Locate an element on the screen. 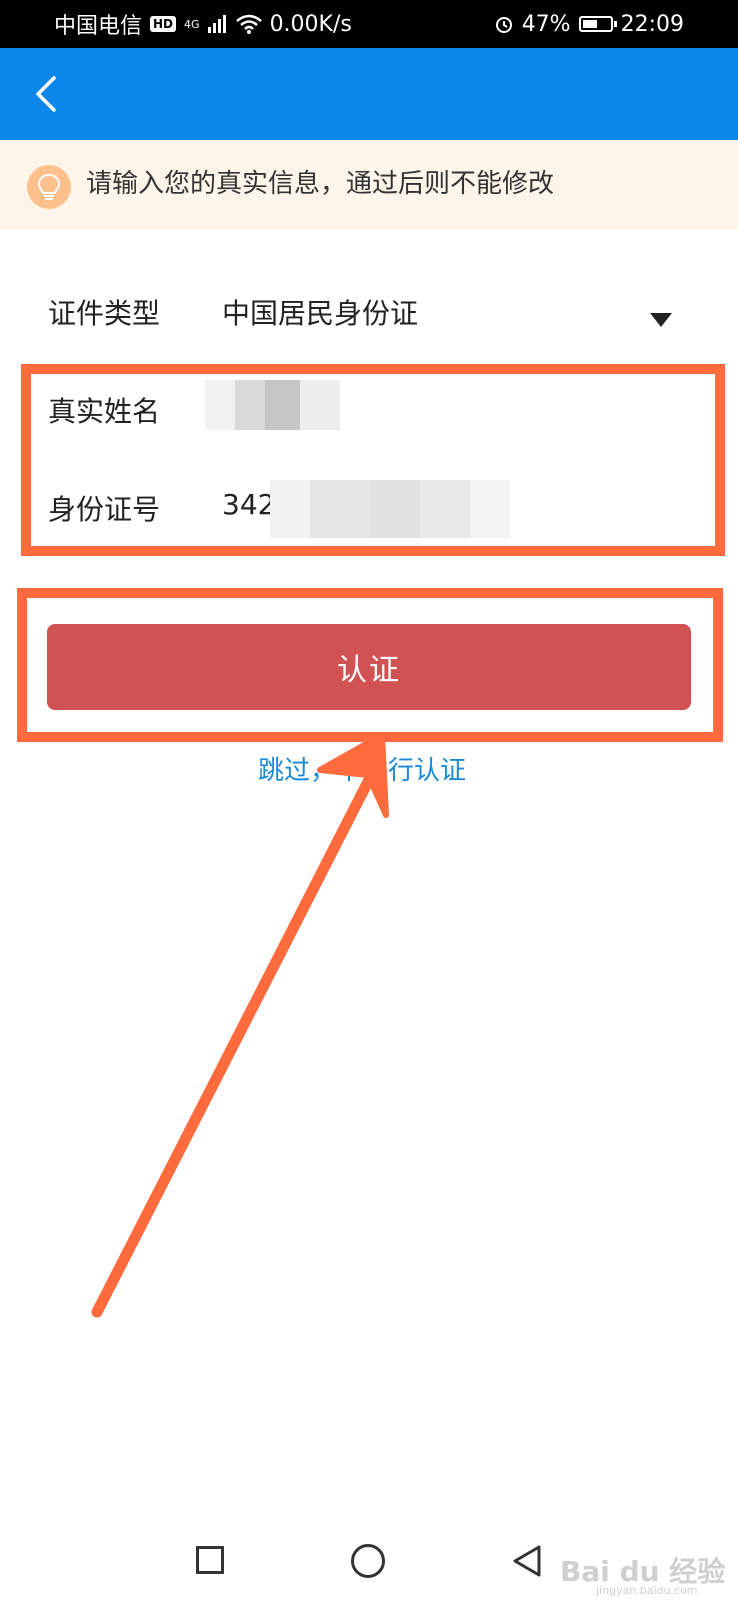  form-highlight-box is located at coordinates (373, 460).